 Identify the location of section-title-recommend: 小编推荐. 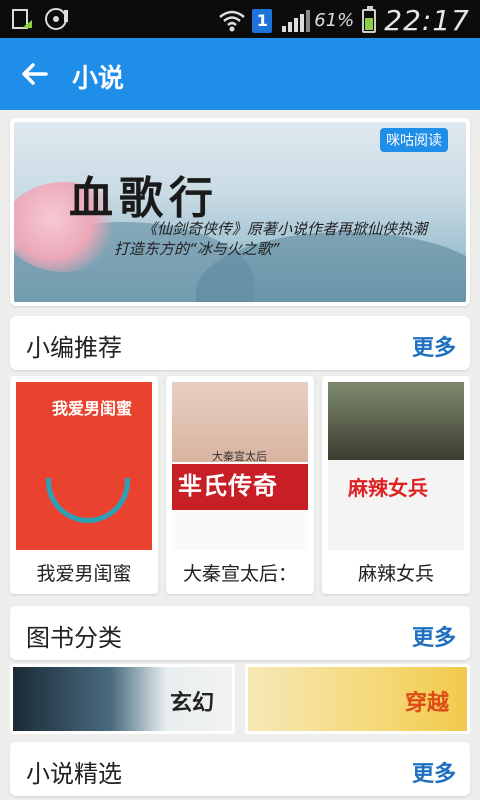
(74, 348).